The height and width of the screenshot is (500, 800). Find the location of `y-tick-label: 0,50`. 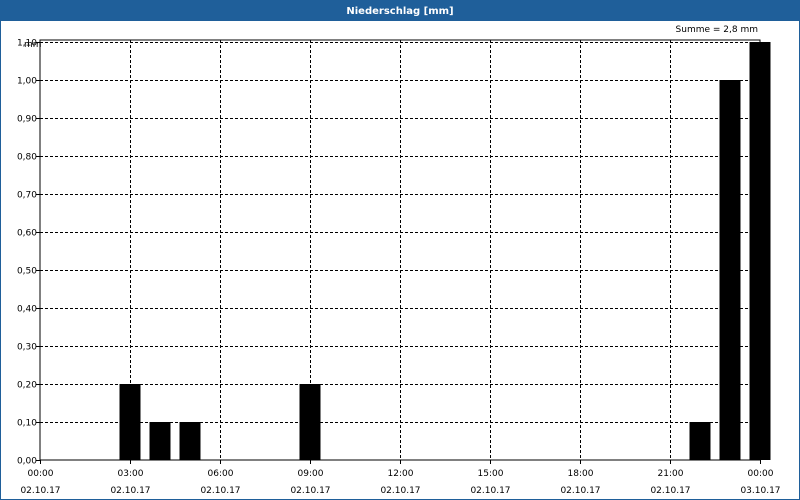

y-tick-label: 0,50 is located at coordinates (27, 272).